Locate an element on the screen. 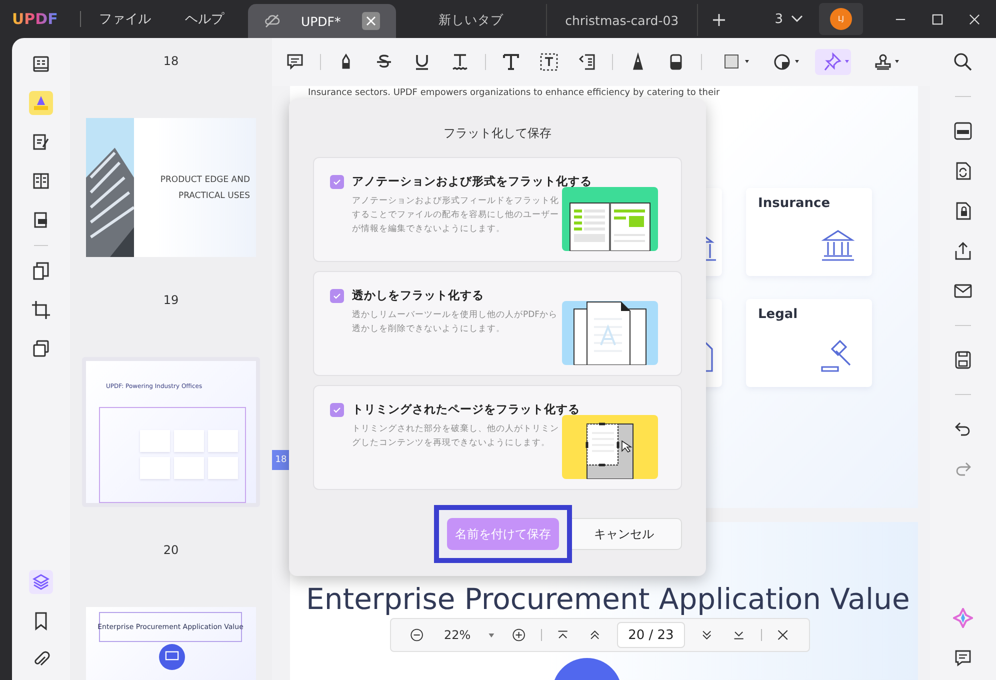 This screenshot has width=996, height=680. option-description: トリミングされた部分を破棄し、他の人がトリミングしたコンテンツを再現できないようにします。 is located at coordinates (456, 436).